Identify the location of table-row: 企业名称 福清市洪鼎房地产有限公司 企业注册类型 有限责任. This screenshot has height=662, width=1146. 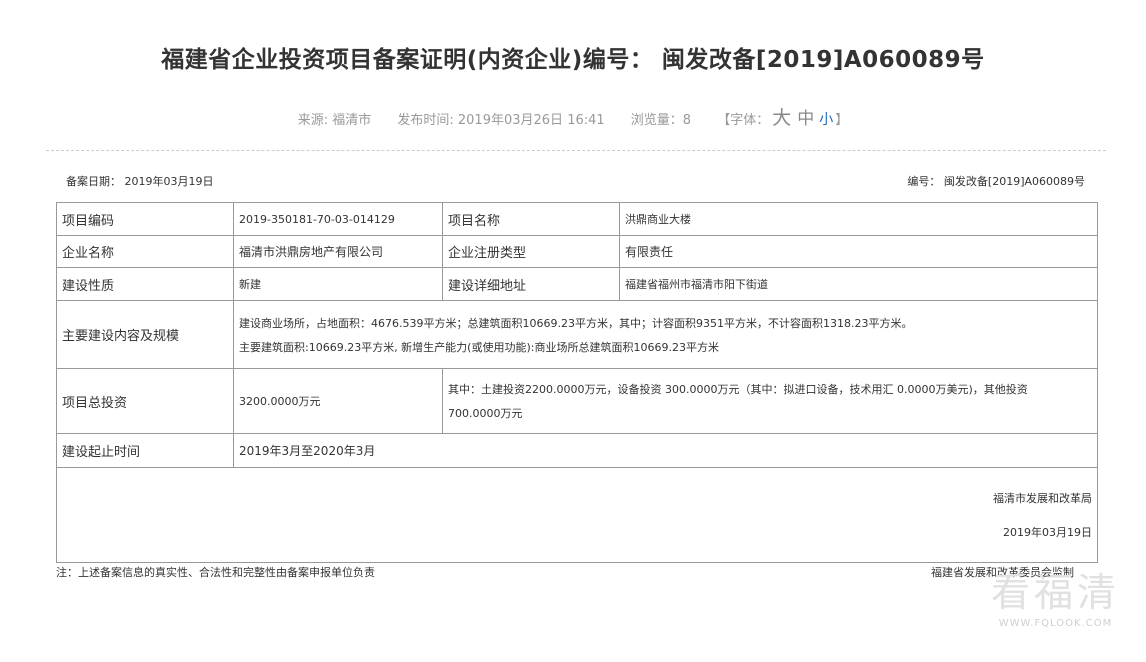
(577, 251).